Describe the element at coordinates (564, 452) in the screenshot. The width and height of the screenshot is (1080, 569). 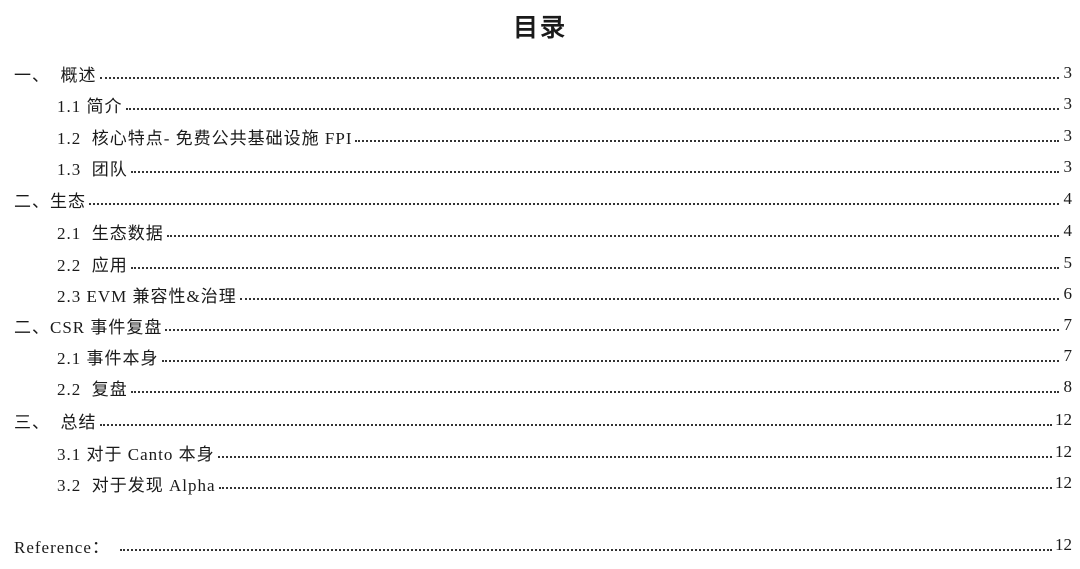
I see `toc-entry: 3.1 对于 Canto 本身 12` at that location.